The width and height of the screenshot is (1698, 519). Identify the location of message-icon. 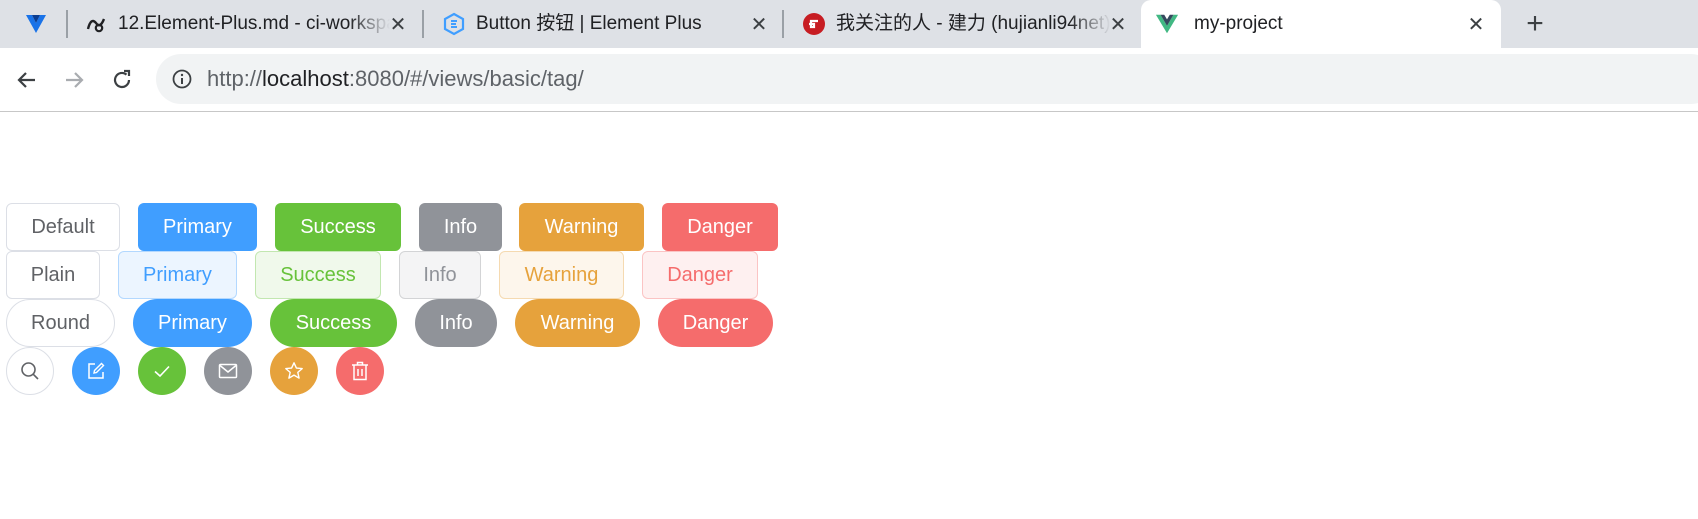
(228, 371).